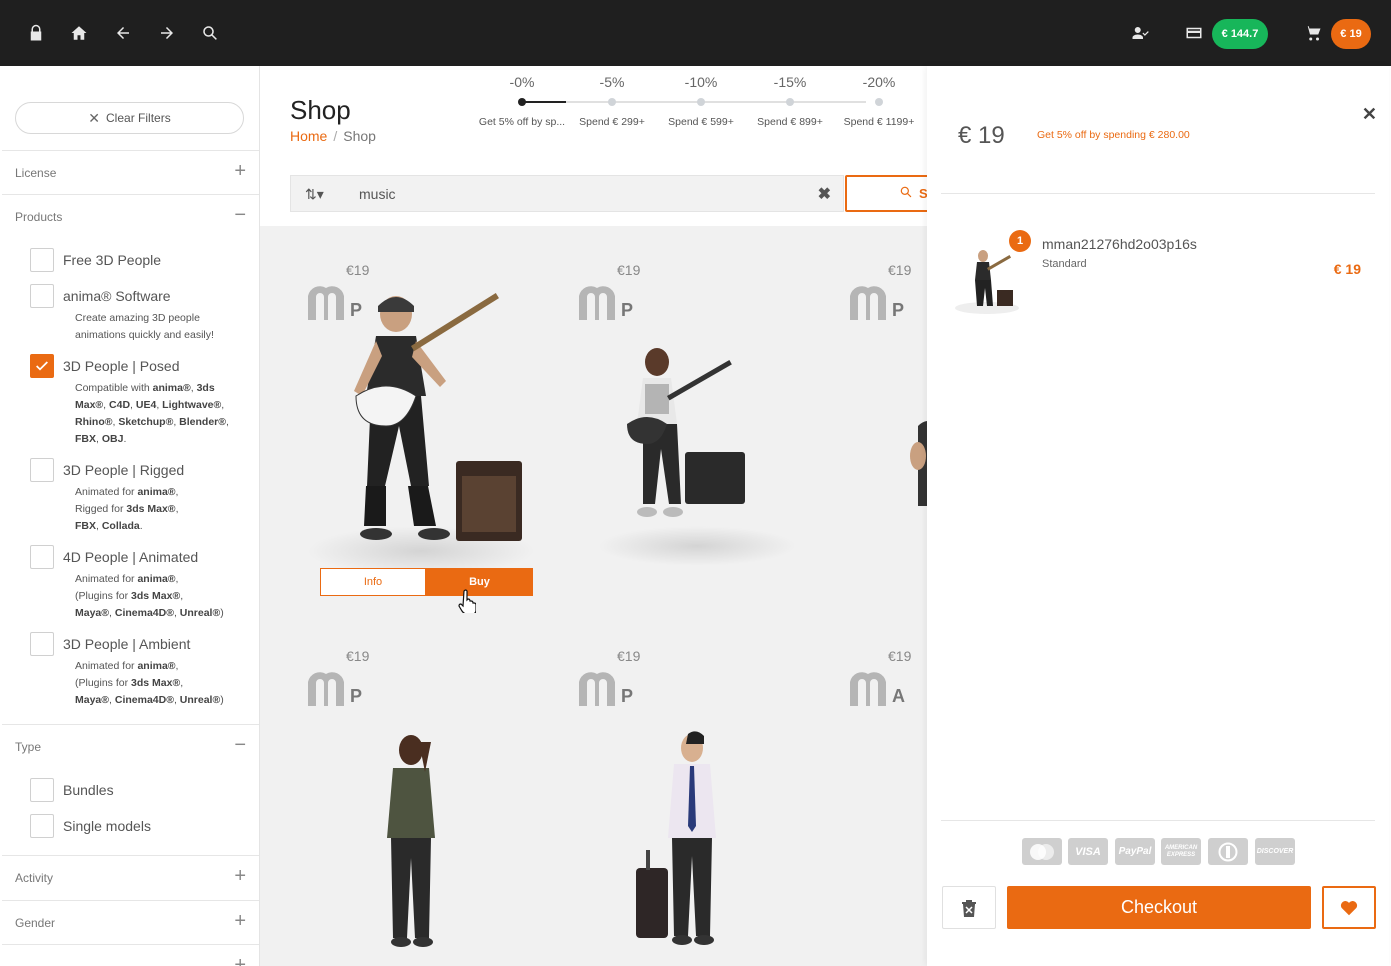  I want to click on breadcrumb-home-link: Home, so click(308, 136).